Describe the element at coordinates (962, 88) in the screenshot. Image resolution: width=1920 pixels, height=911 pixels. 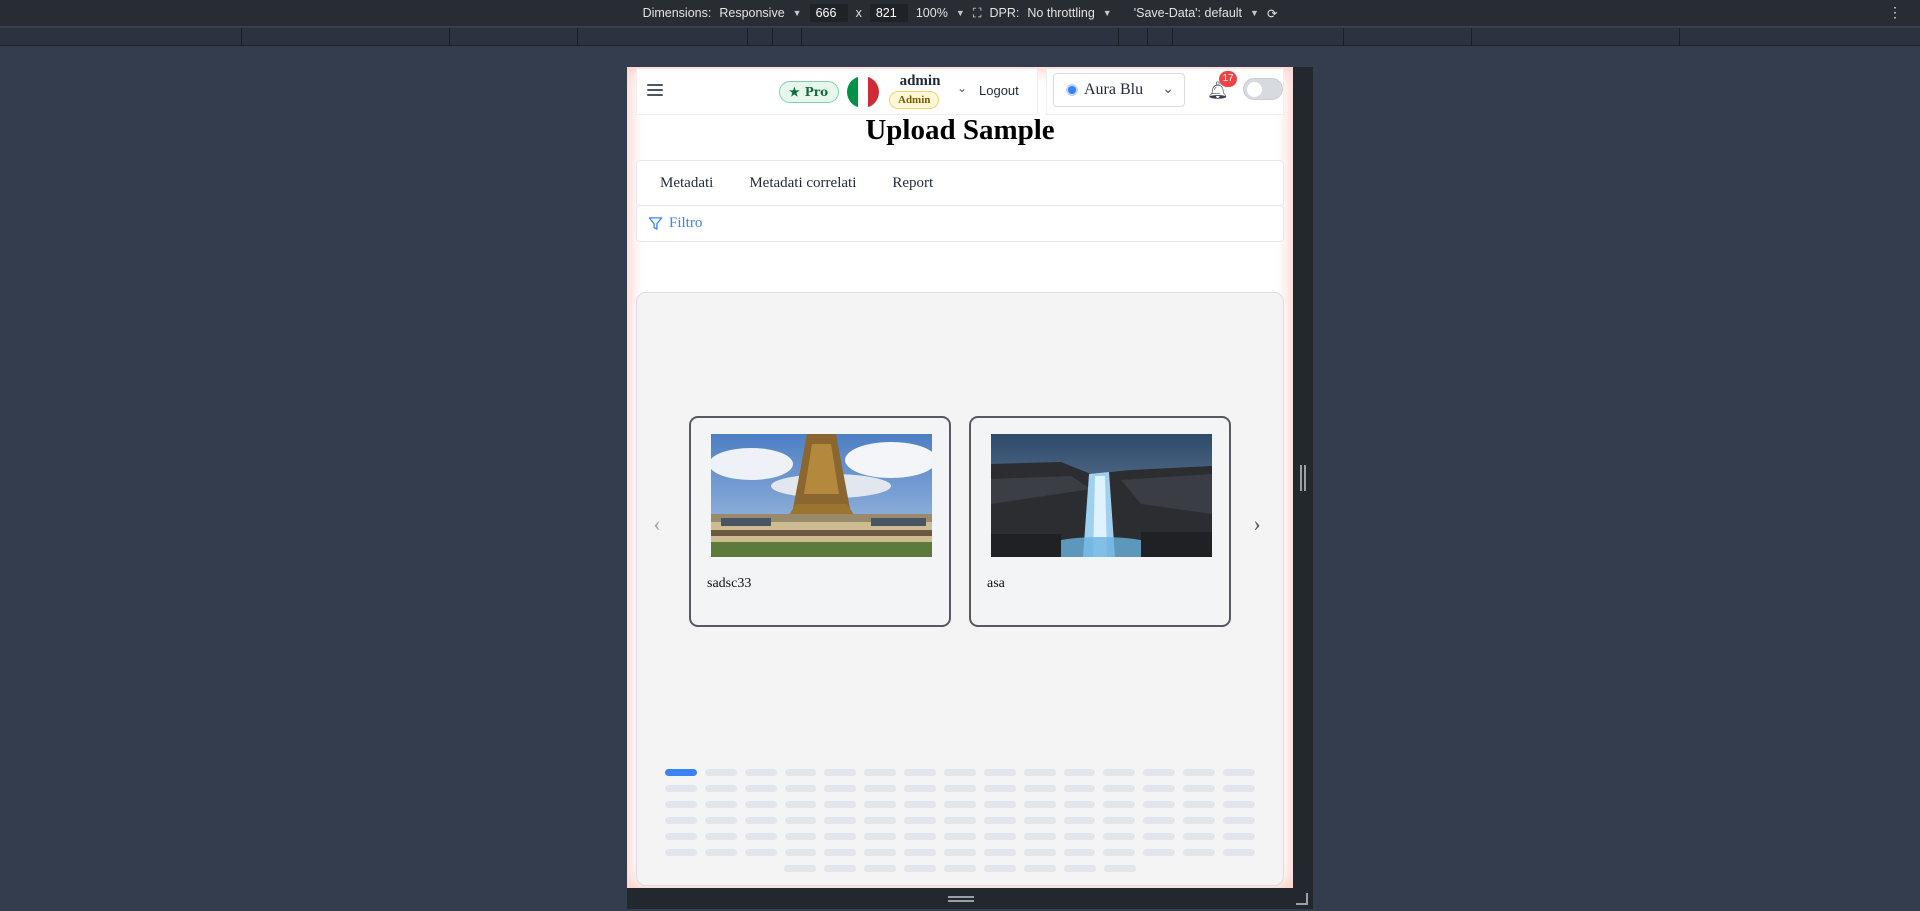
I see `chevron-down-icon: ⌄` at that location.